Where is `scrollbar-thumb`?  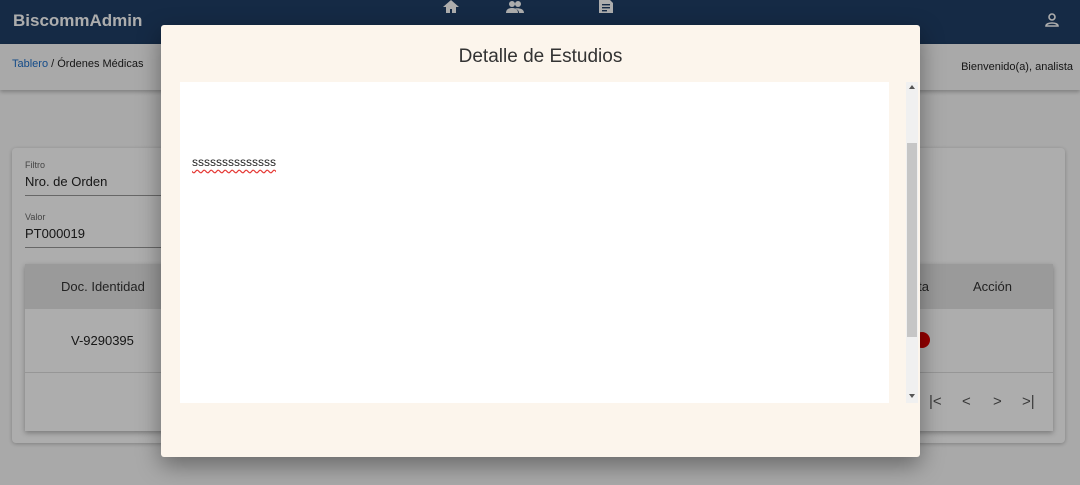
scrollbar-thumb is located at coordinates (912, 240).